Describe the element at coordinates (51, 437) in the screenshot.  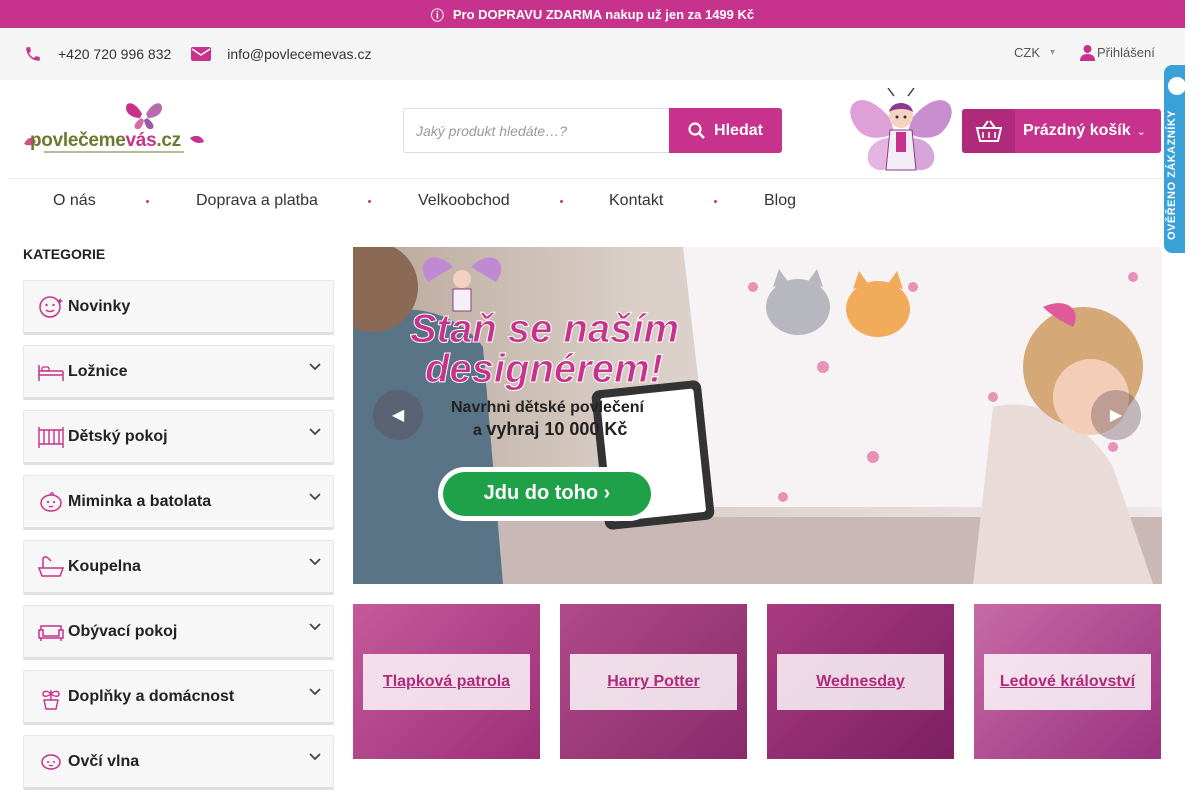
I see `crib-icon` at that location.